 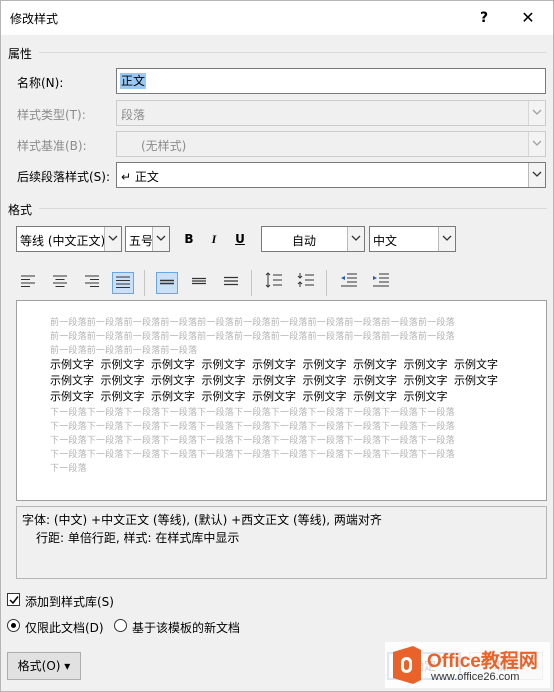 I want to click on only-this-document-label: 仅限此文档(D), so click(x=64, y=627).